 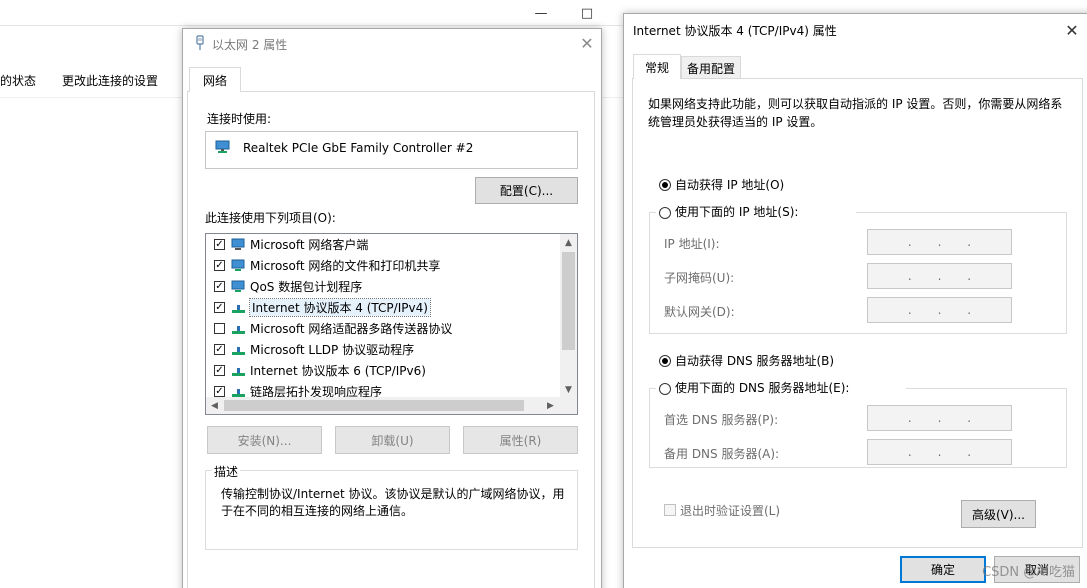 What do you see at coordinates (721, 420) in the screenshot?
I see `preferred-dns-label: 首选 DNS 服务器(P):` at bounding box center [721, 420].